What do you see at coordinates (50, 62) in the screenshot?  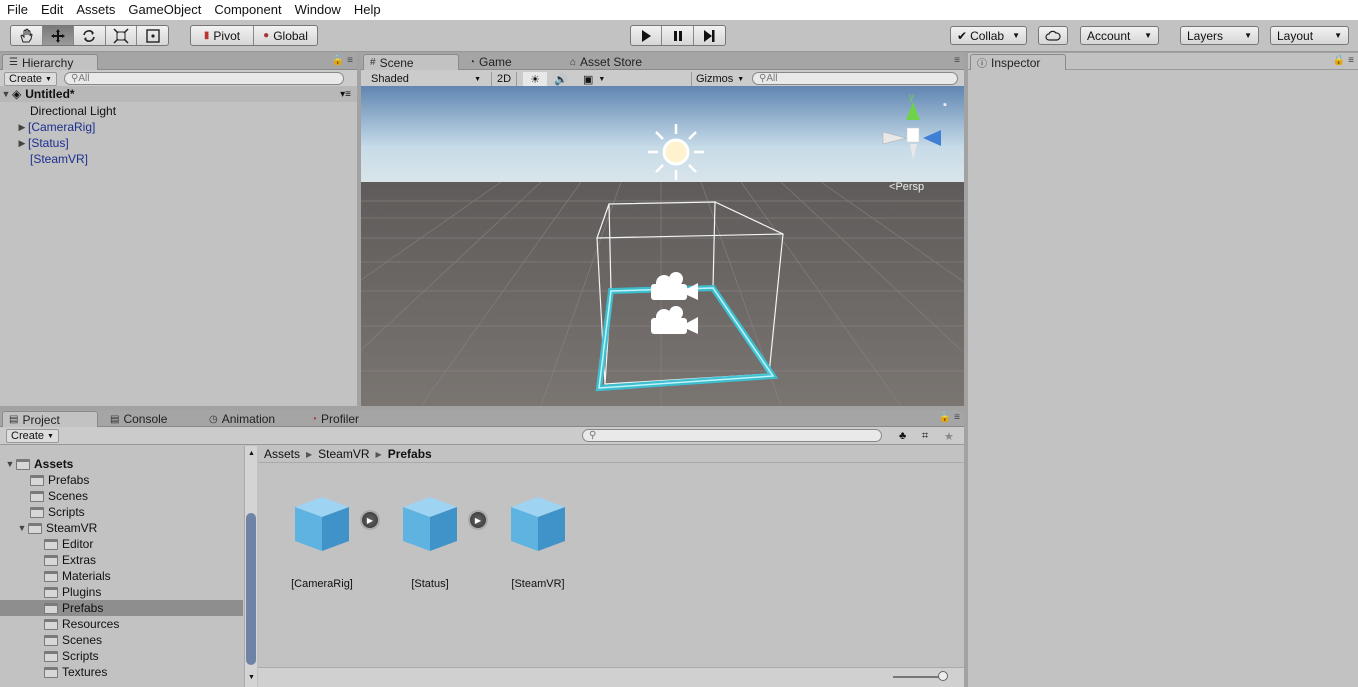 I see `tab-hierarchy: ☰ Hierarchy` at bounding box center [50, 62].